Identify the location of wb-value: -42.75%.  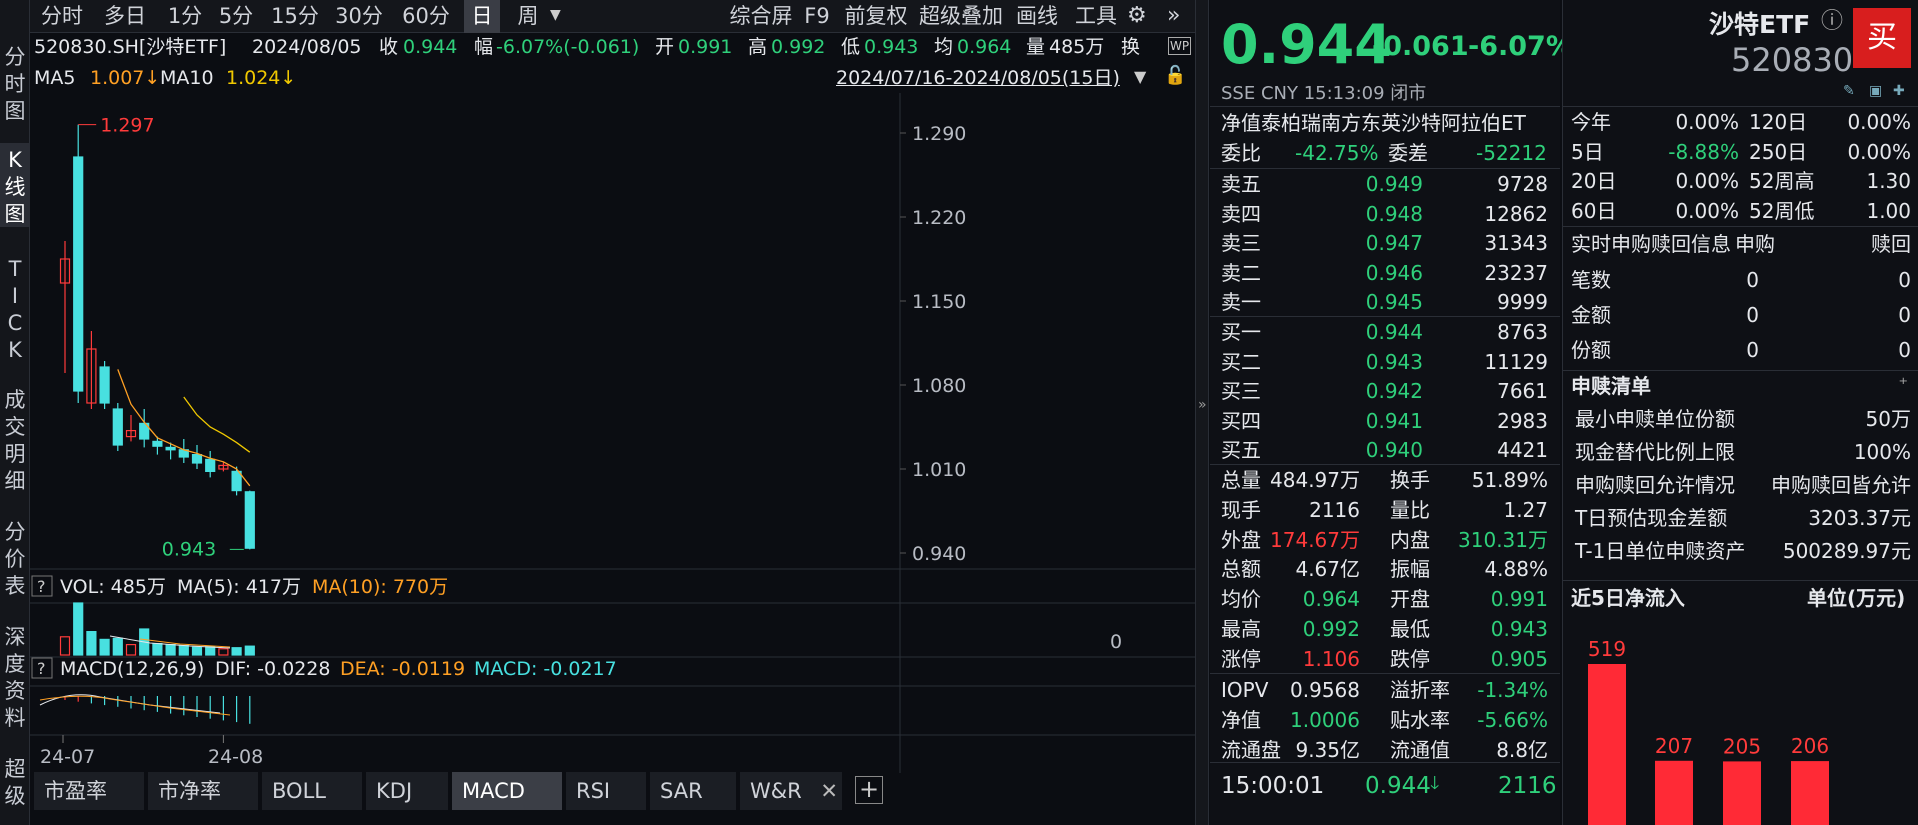
(1337, 153).